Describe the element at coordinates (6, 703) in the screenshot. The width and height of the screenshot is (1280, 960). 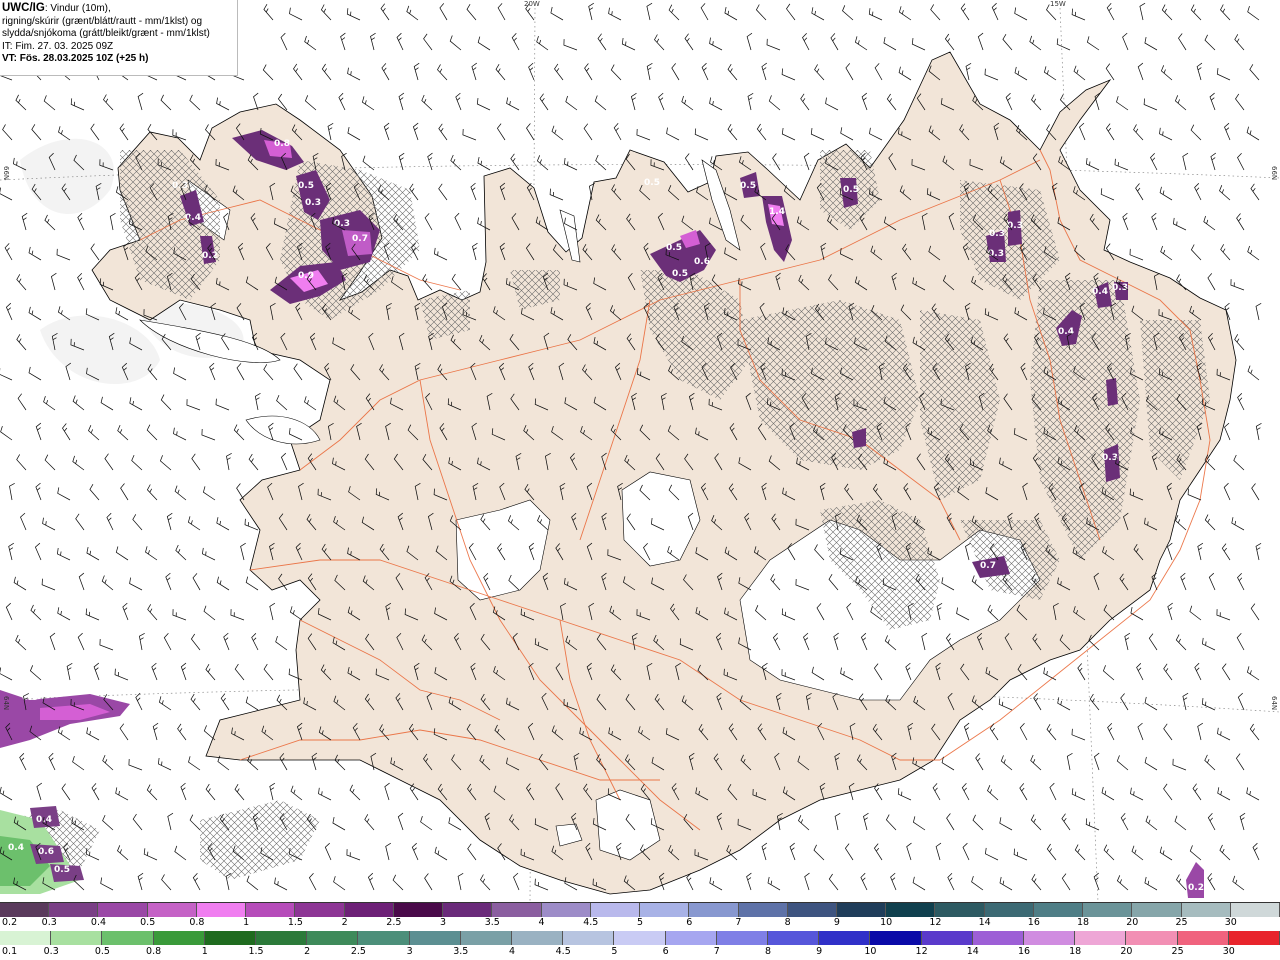
I see `lat-label-64n-left: 64N` at that location.